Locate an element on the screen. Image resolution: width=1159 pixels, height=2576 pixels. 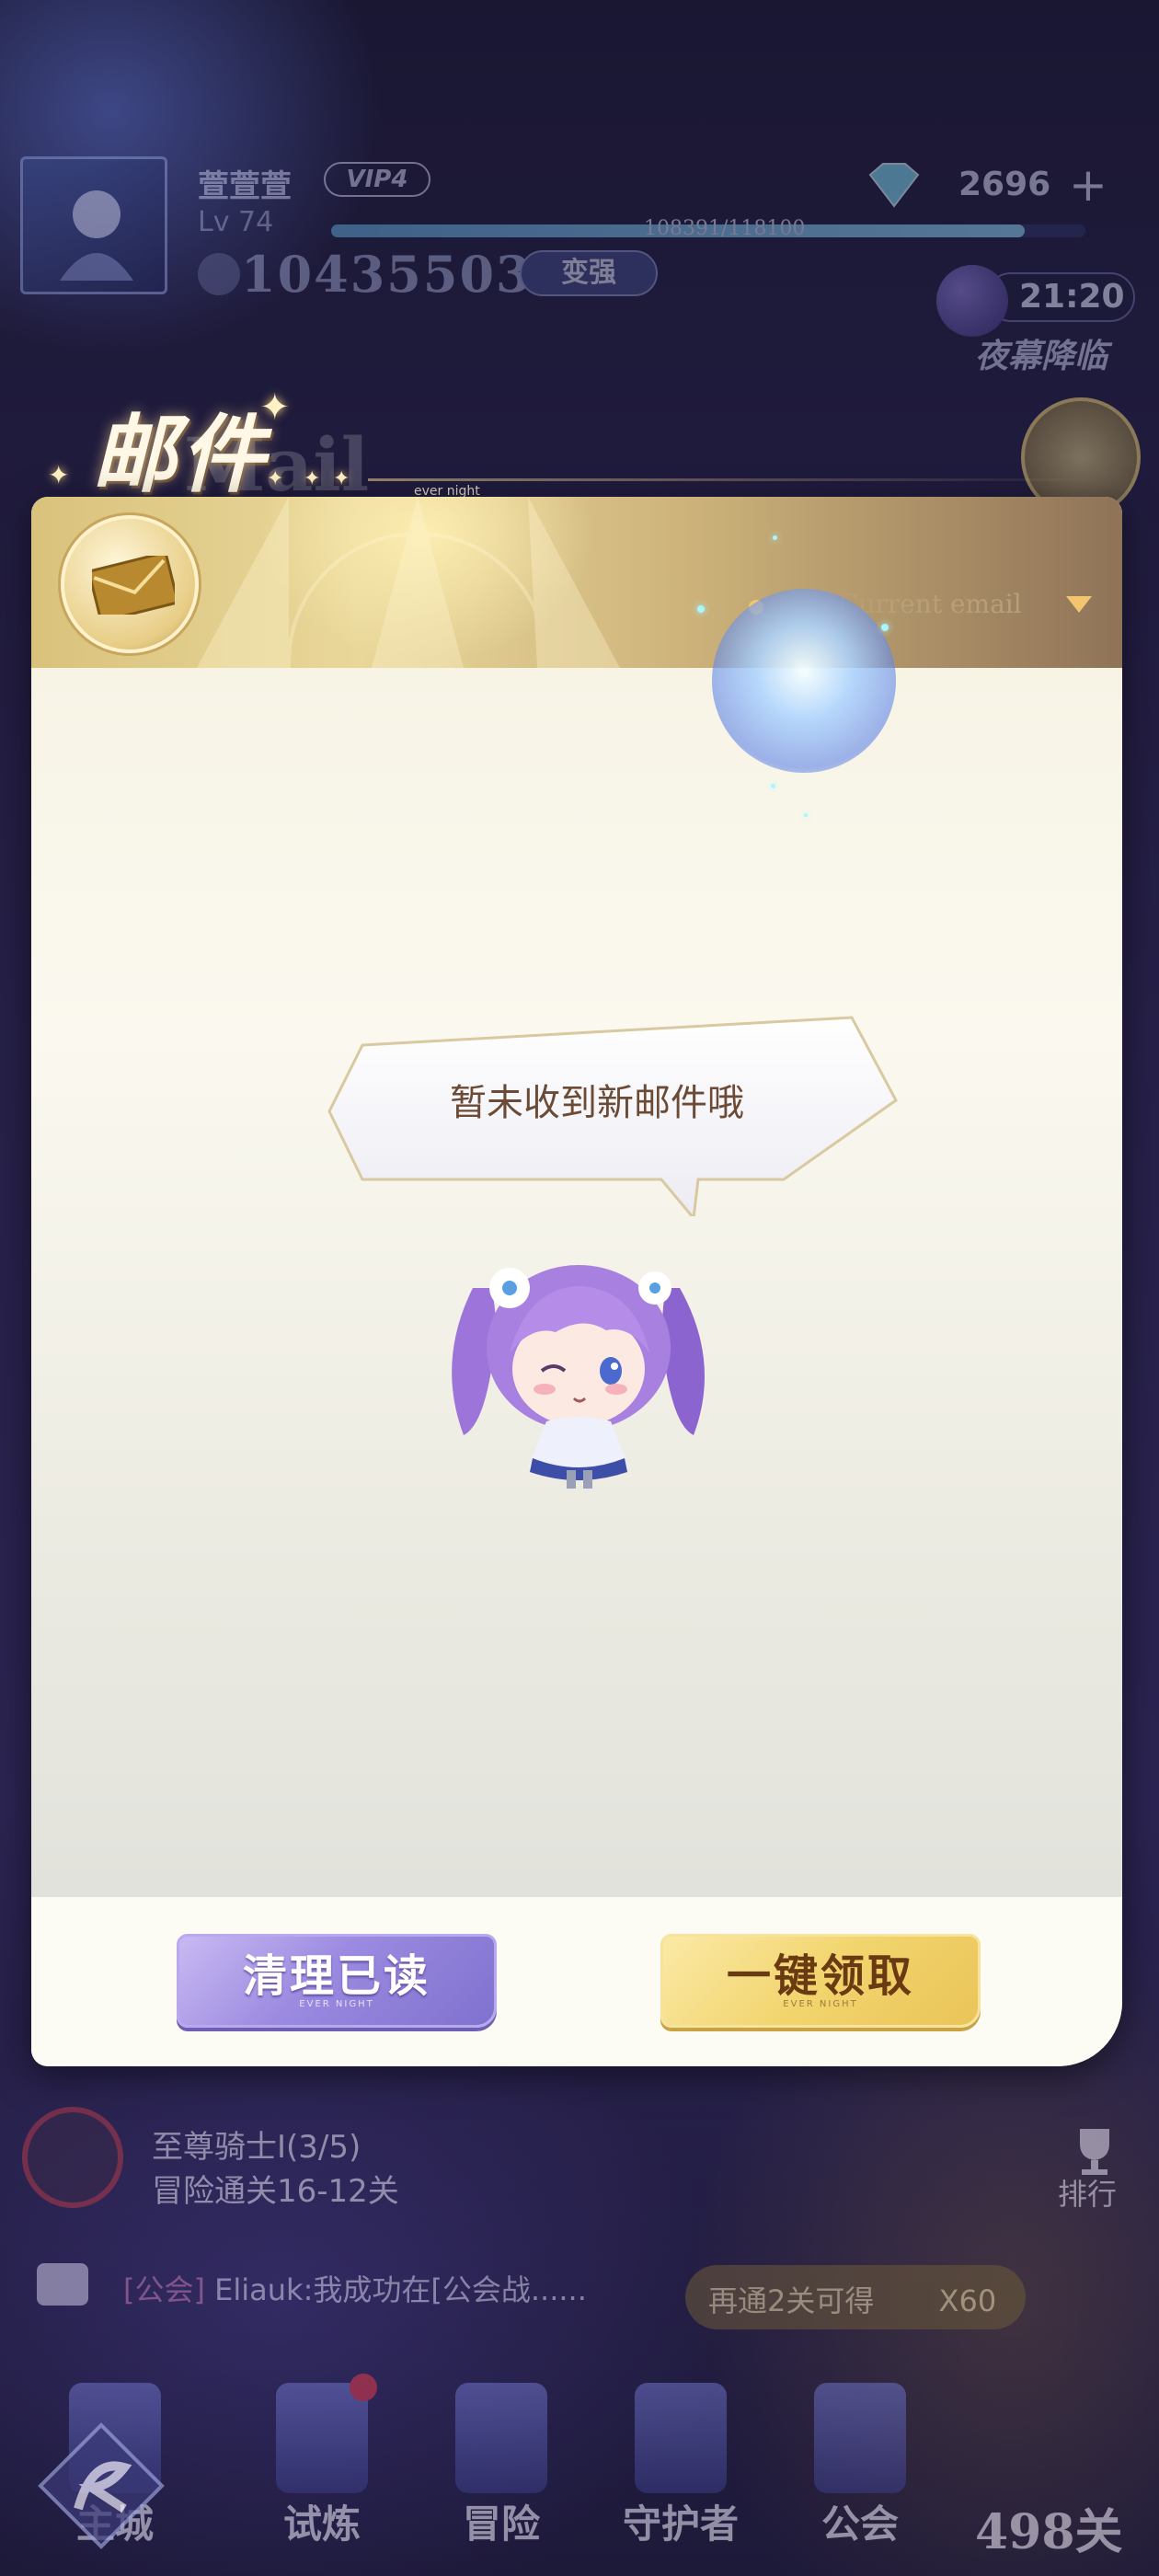
trophy-icon is located at coordinates (1094, 2151).